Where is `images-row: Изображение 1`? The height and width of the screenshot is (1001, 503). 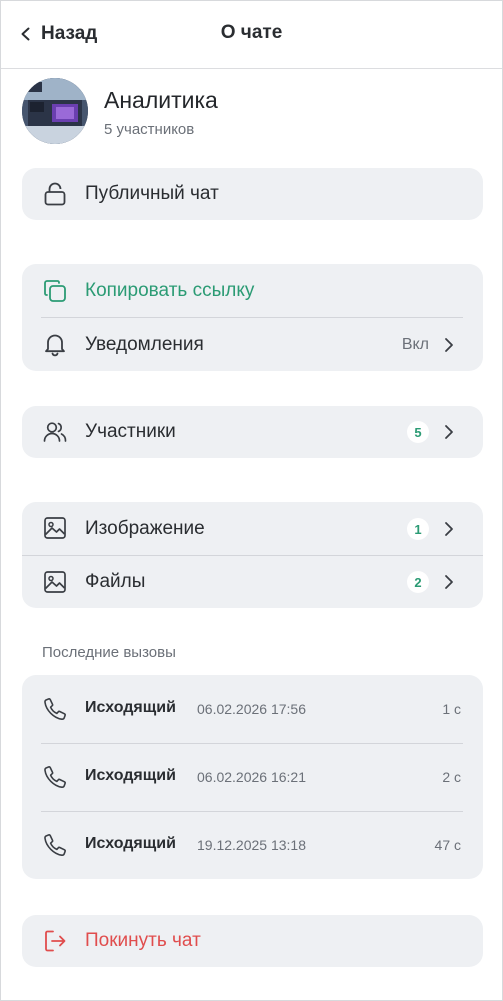 images-row: Изображение 1 is located at coordinates (252, 528).